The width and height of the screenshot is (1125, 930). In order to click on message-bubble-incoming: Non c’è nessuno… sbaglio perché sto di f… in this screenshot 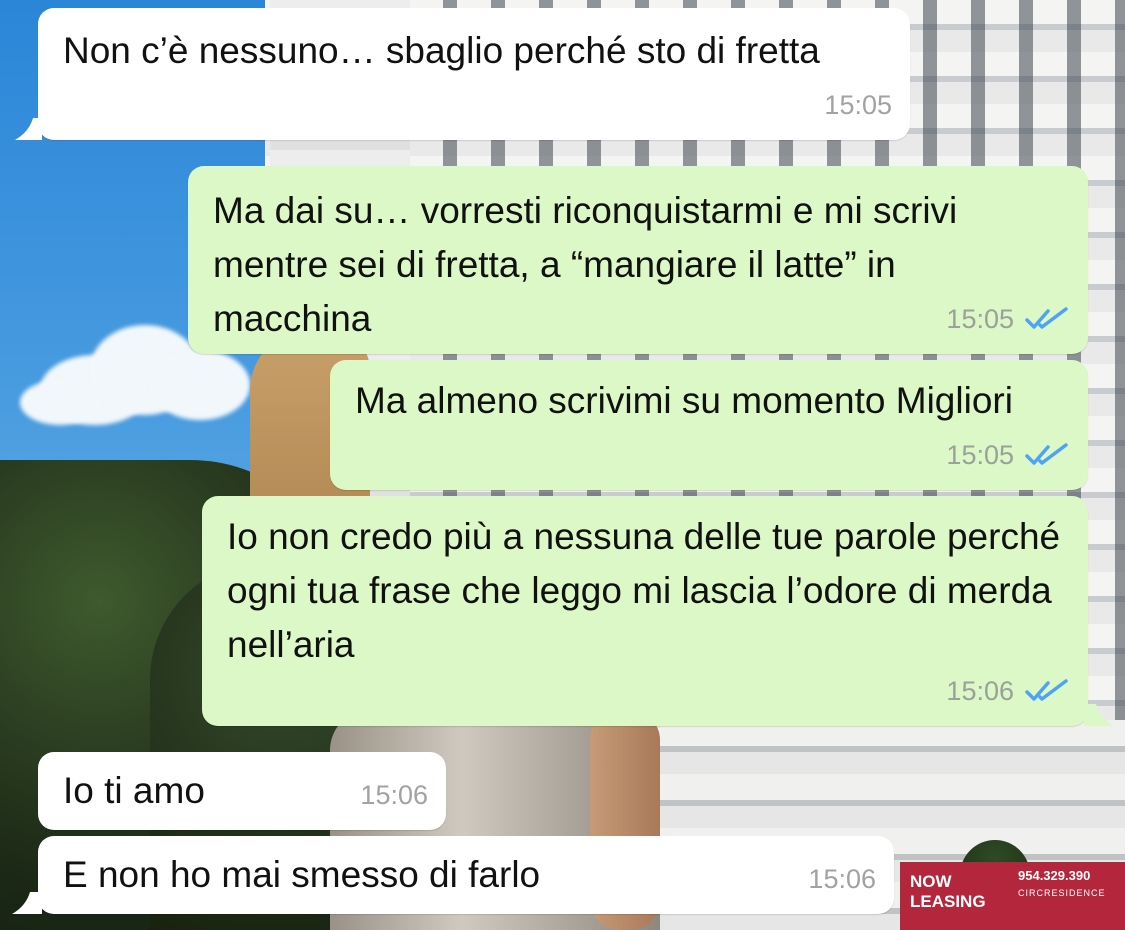, I will do `click(462, 74)`.